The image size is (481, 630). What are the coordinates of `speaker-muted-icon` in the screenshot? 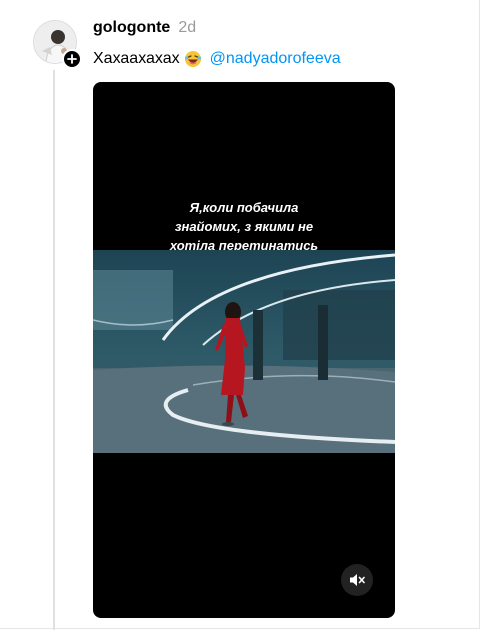 It's located at (357, 580).